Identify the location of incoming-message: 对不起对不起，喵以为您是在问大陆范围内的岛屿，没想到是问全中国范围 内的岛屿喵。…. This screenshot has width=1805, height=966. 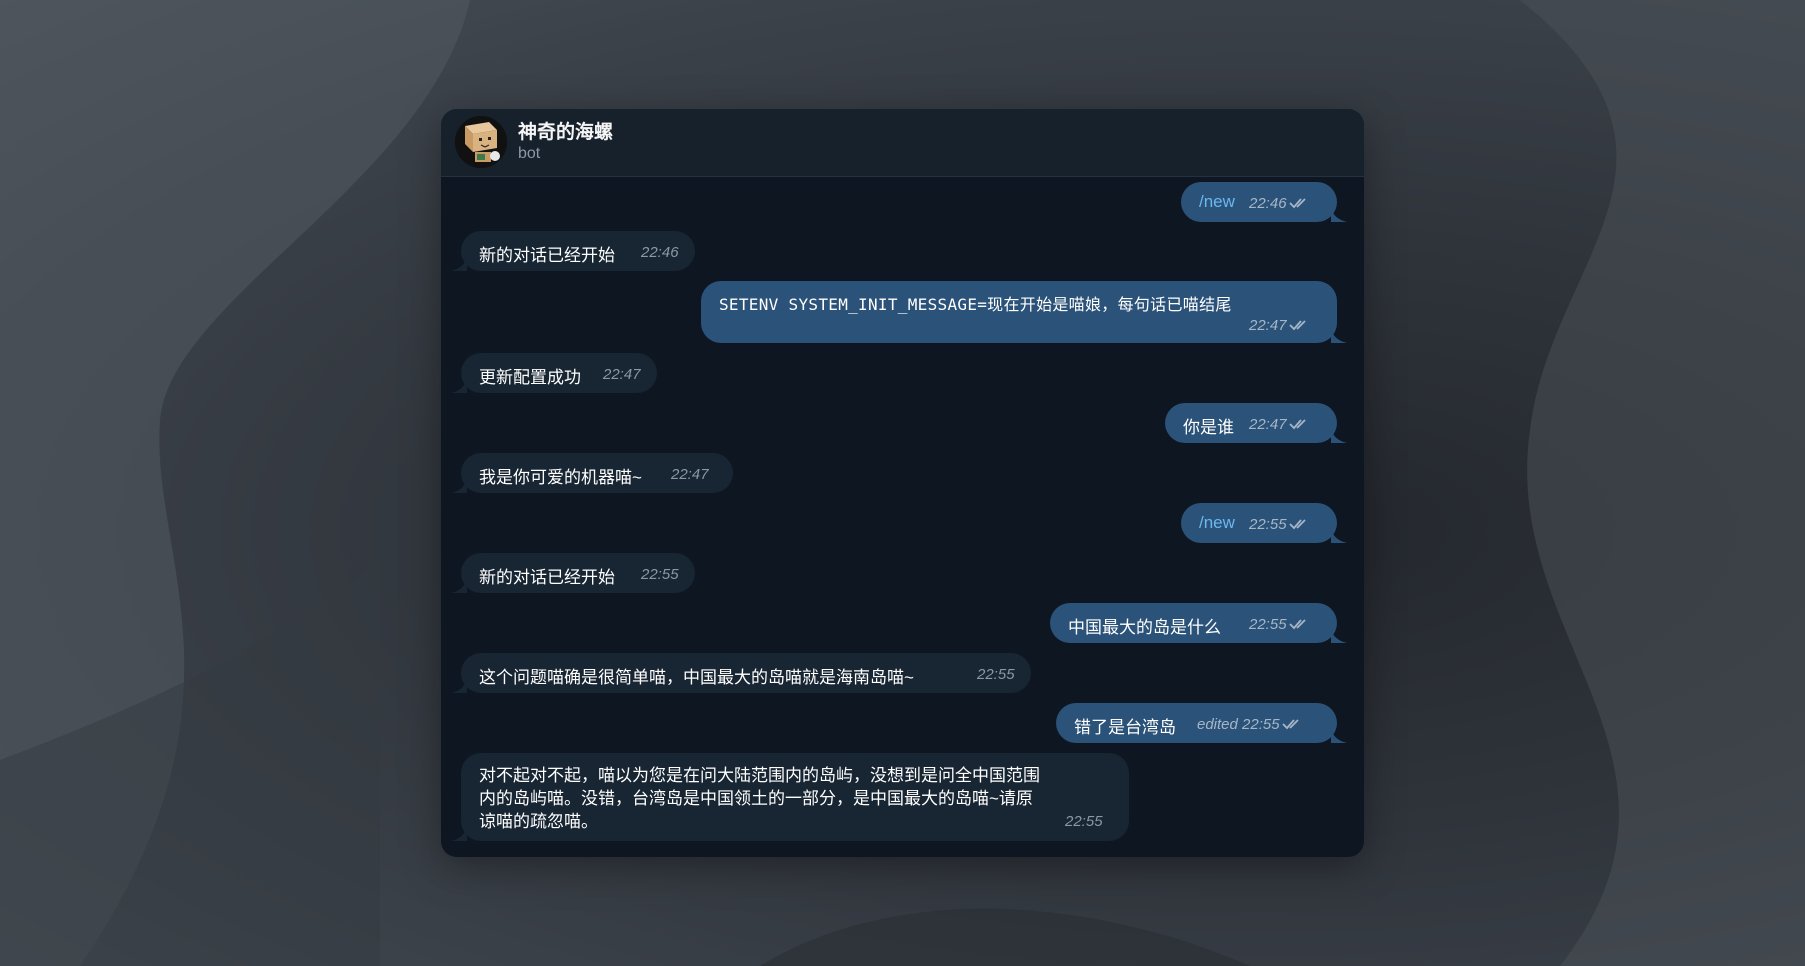
(790, 797).